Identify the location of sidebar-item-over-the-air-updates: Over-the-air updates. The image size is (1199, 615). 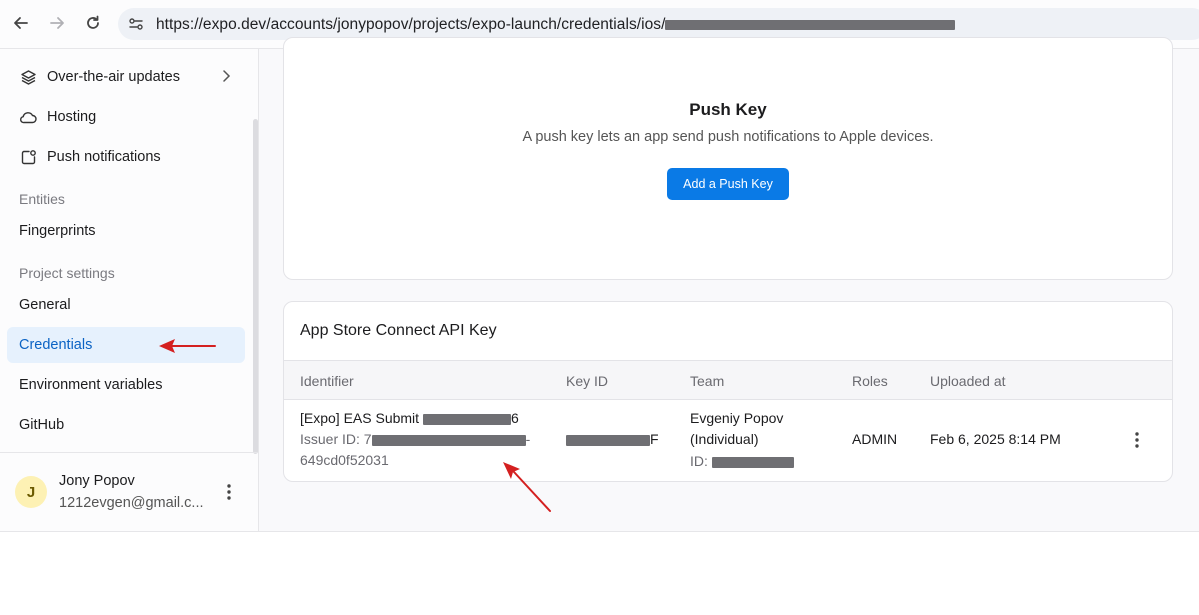
(126, 77).